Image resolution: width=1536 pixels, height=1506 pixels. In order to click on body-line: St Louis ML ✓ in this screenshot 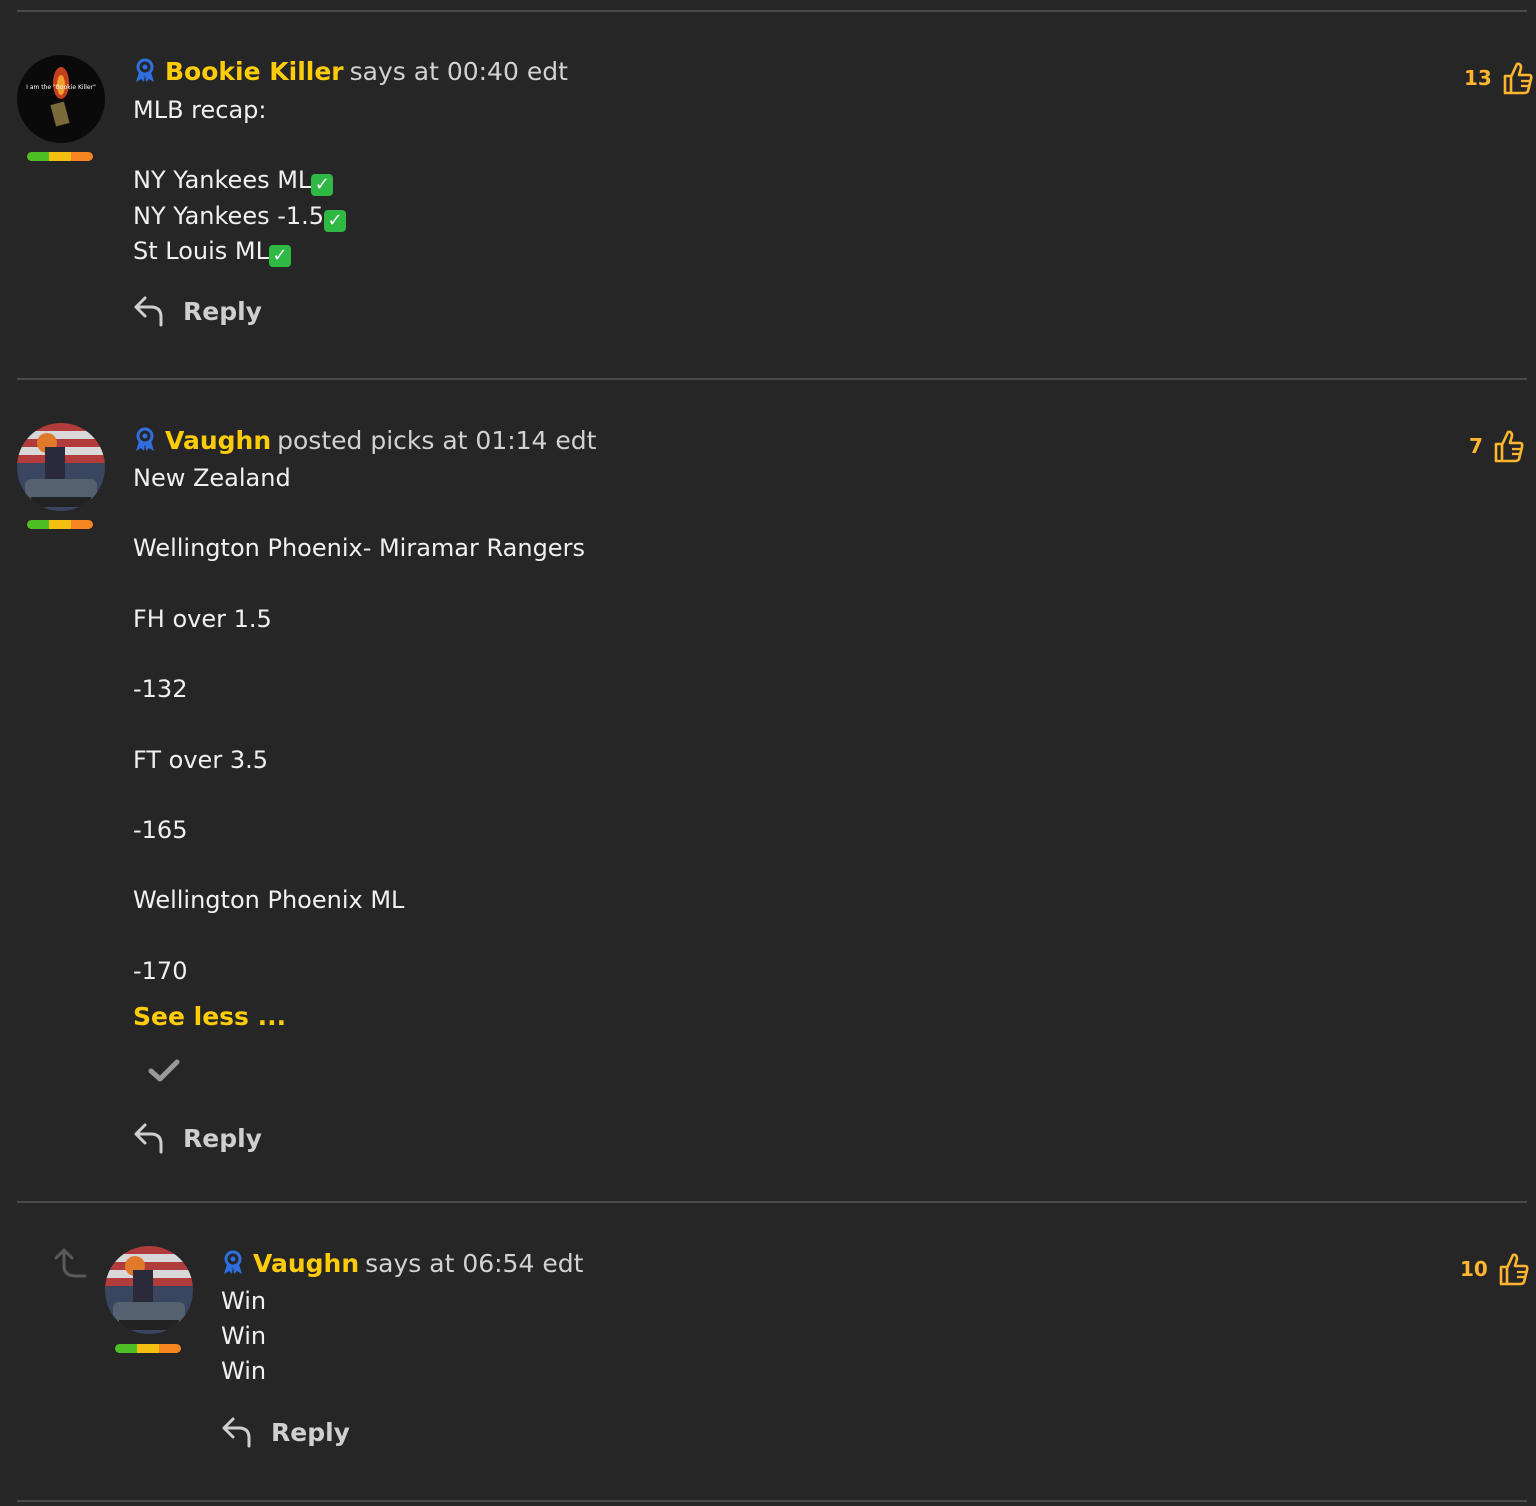, I will do `click(239, 251)`.